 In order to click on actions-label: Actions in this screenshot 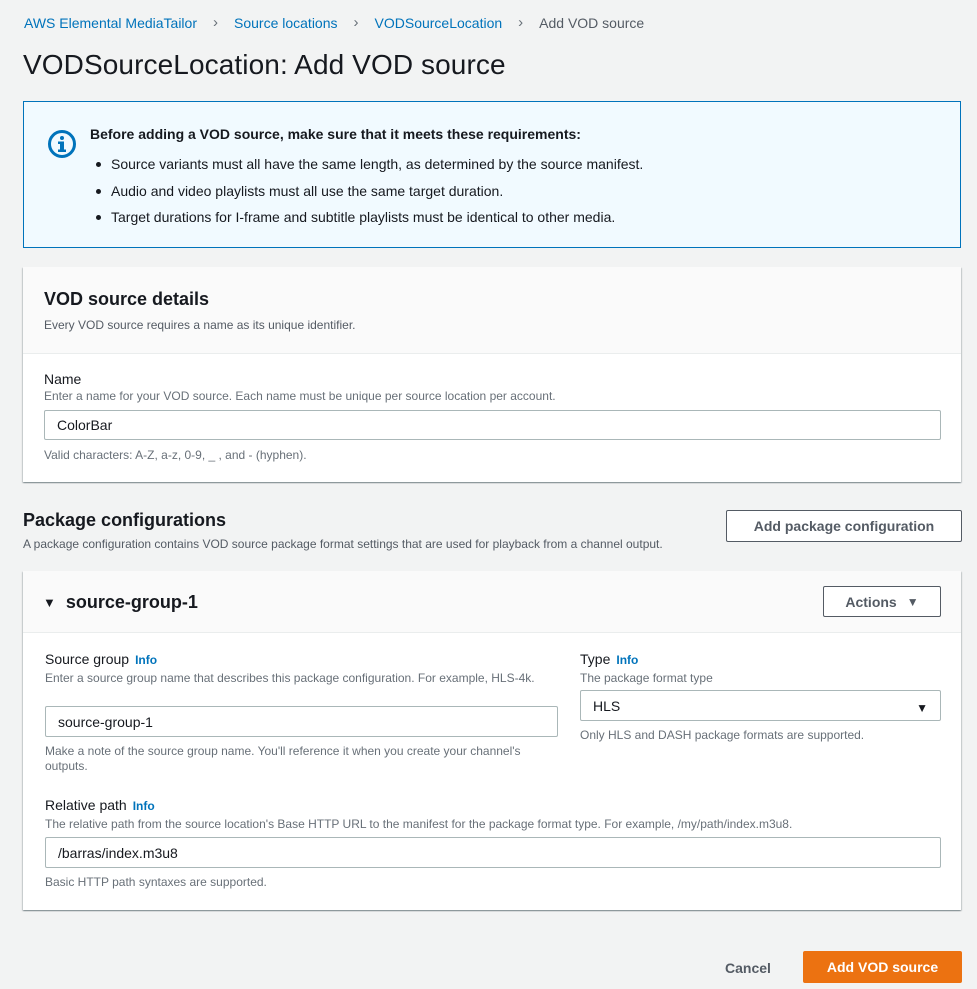, I will do `click(871, 601)`.